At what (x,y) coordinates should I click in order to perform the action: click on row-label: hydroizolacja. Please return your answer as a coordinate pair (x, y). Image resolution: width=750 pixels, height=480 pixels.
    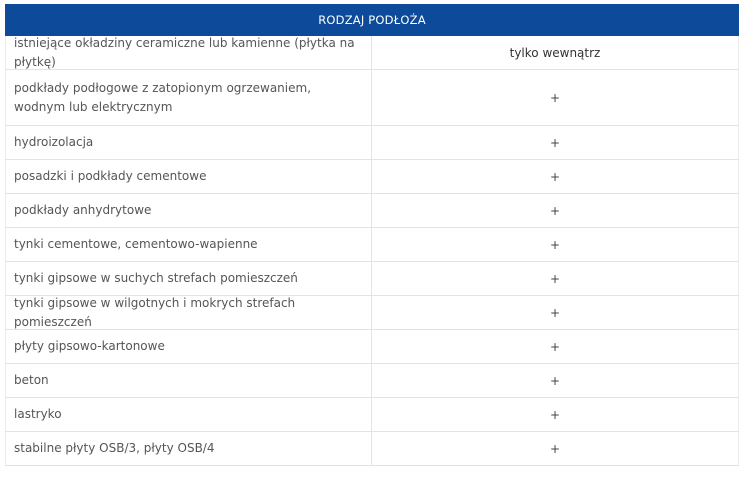
    Looking at the image, I should click on (189, 142).